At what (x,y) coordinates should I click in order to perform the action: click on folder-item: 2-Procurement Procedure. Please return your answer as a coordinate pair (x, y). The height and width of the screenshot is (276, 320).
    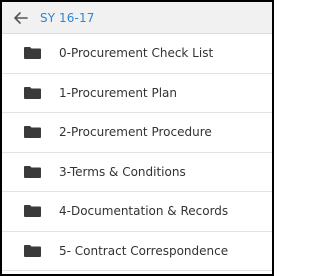
    Looking at the image, I should click on (137, 133).